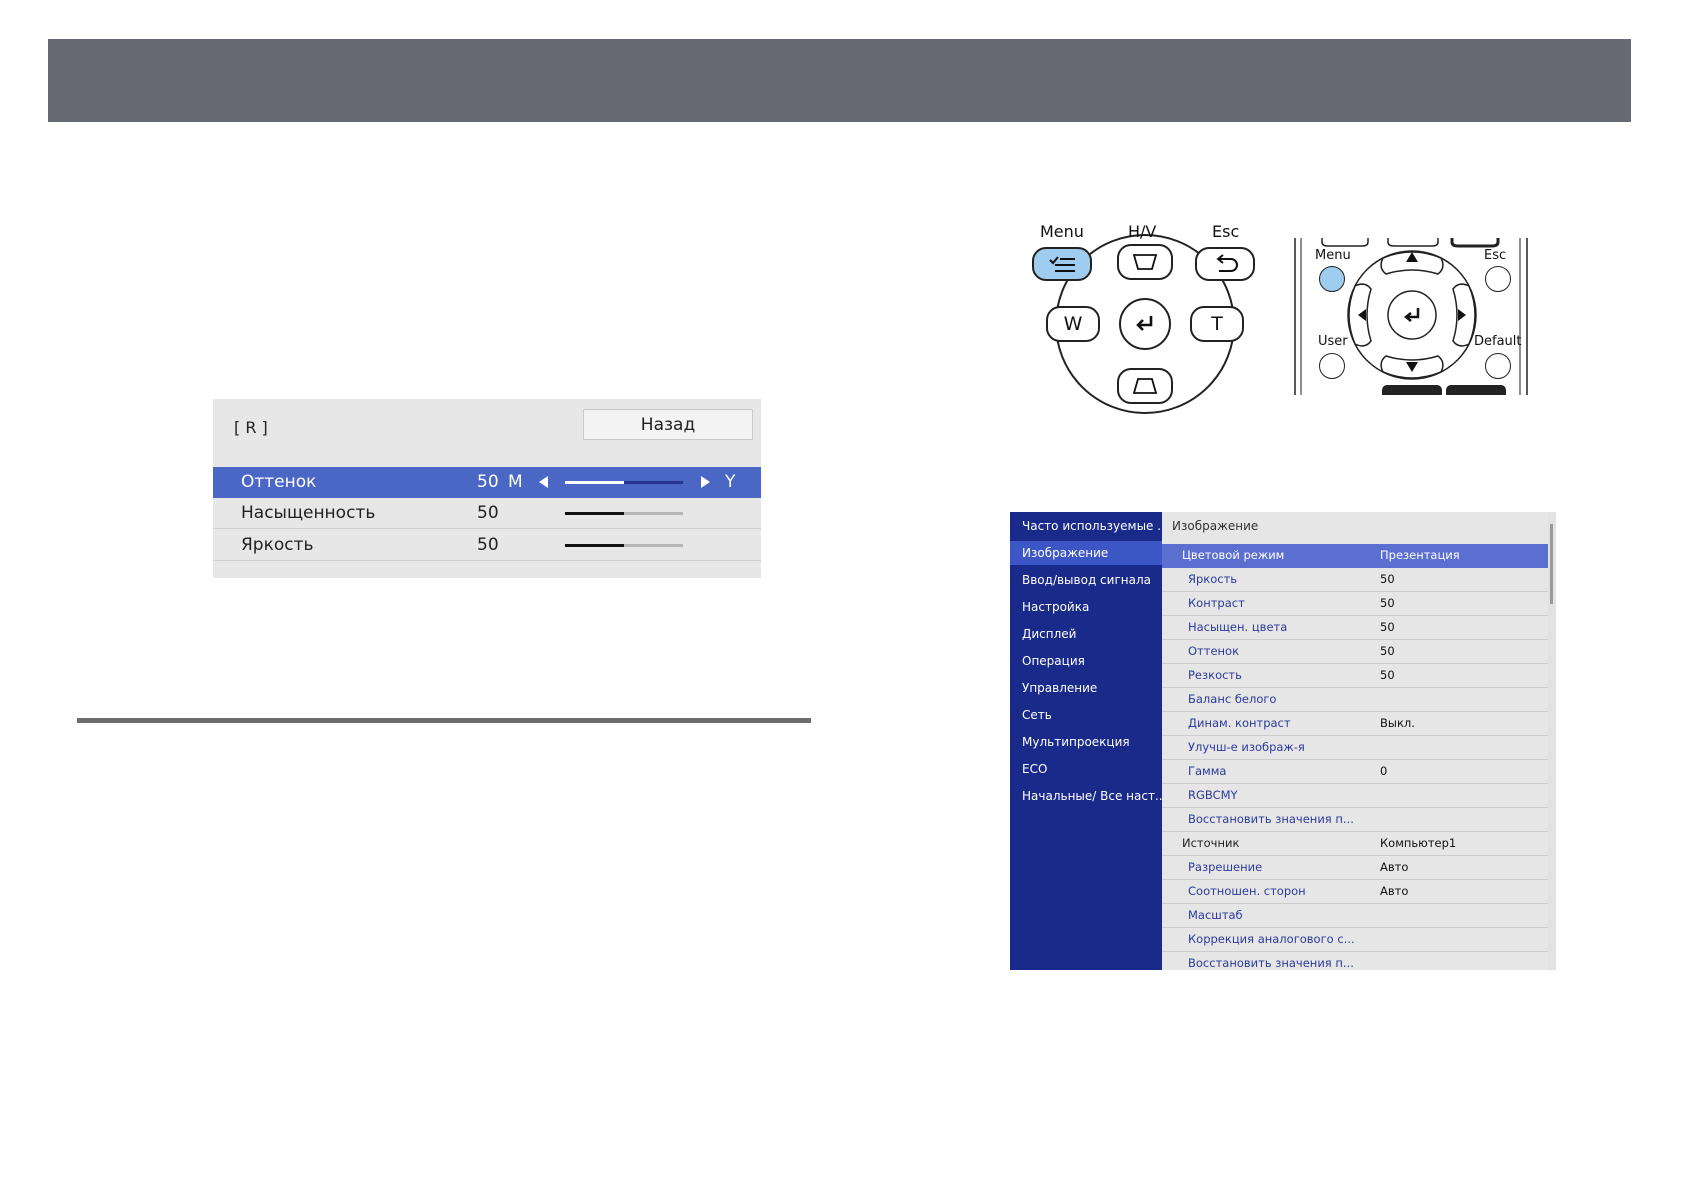 This screenshot has height=1190, width=1684. Describe the element at coordinates (279, 482) in the screenshot. I see `row-label: Оттенок` at that location.